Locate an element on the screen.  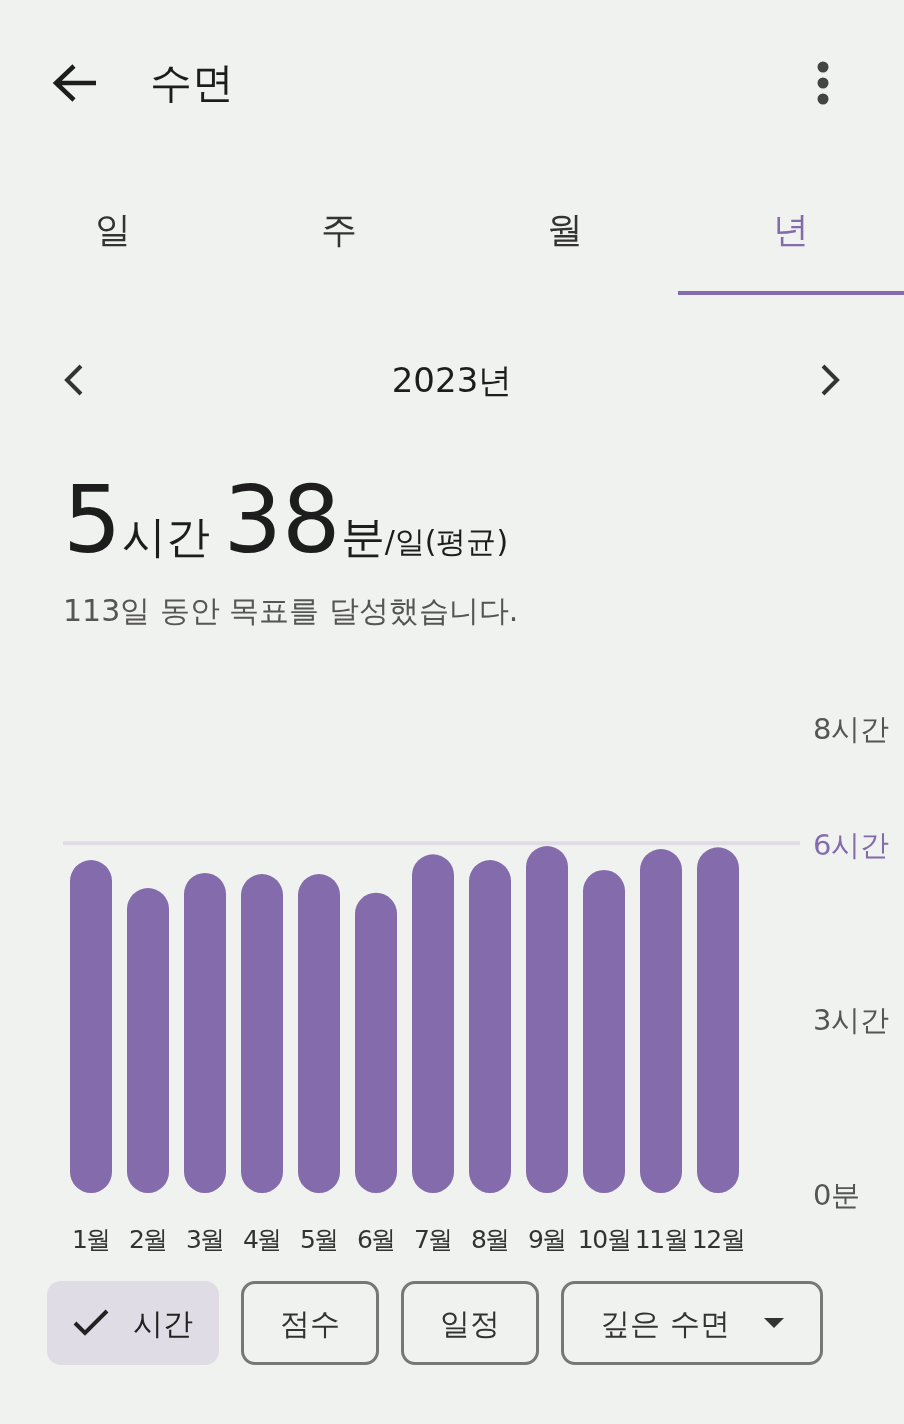
filter-dropdown: 깊은 수면 is located at coordinates (692, 1323).